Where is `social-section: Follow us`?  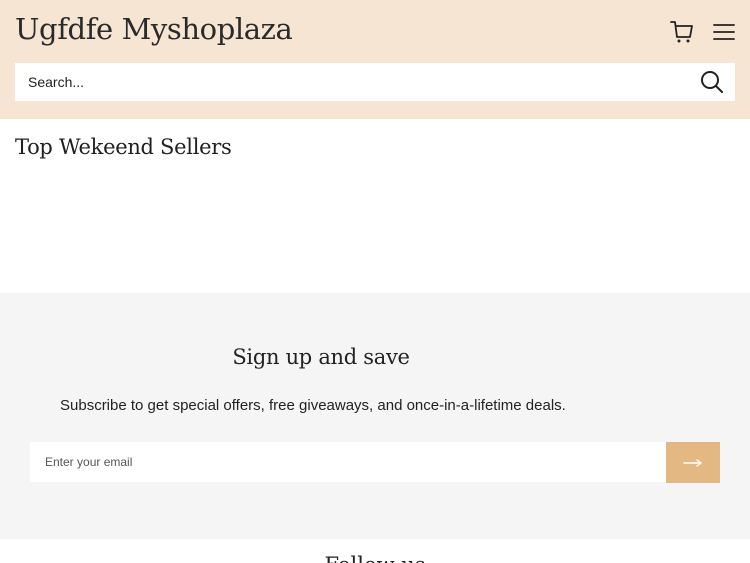
social-section: Follow us is located at coordinates (375, 551).